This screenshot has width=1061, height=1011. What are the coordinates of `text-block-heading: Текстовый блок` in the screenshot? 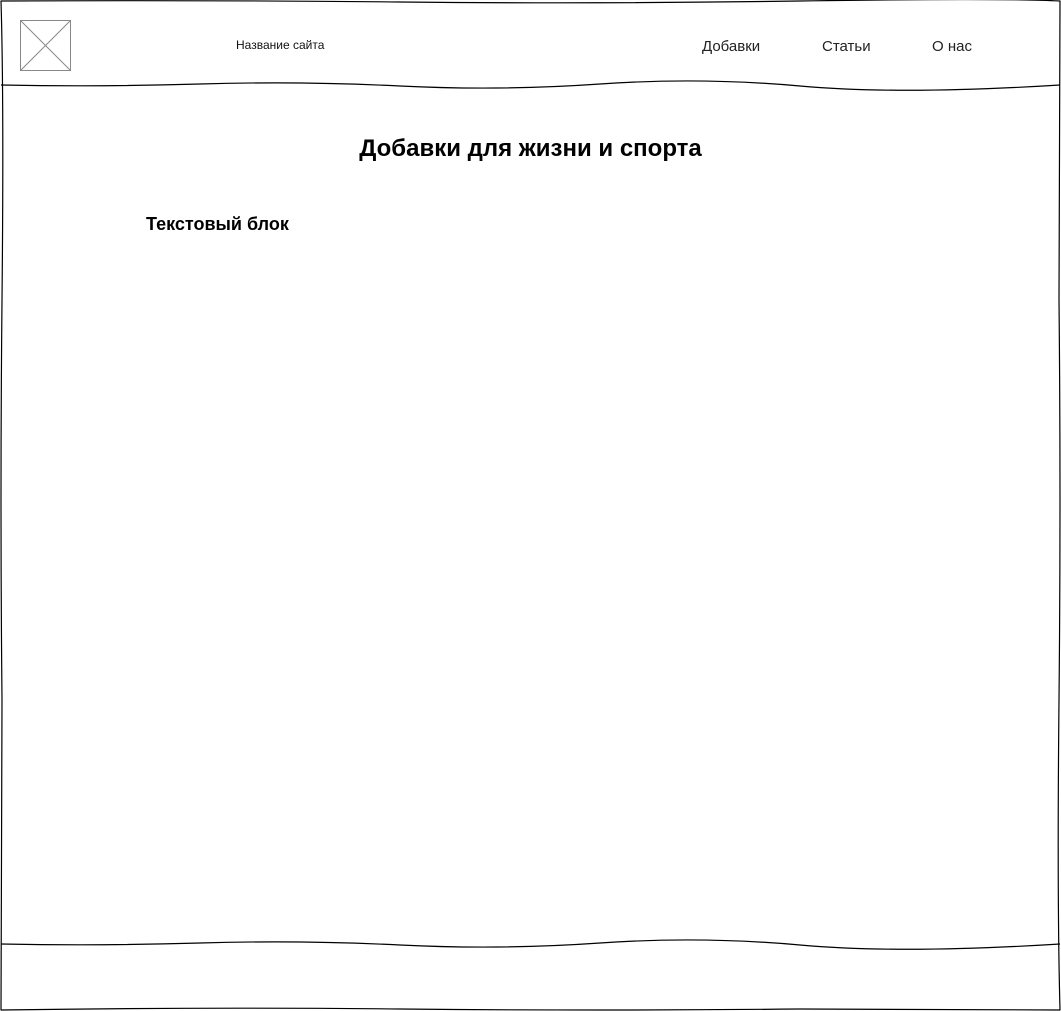 It's located at (217, 224).